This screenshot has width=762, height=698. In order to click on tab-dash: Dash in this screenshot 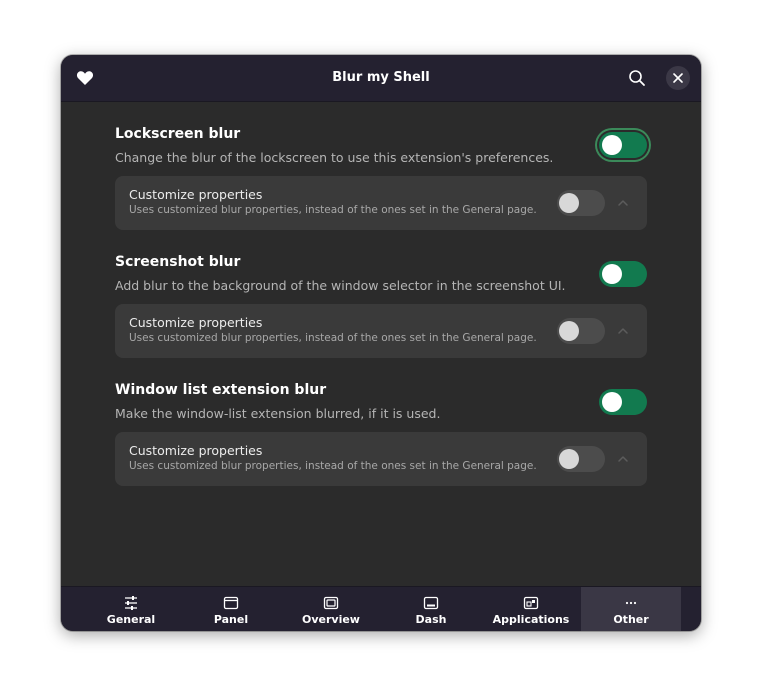, I will do `click(431, 609)`.